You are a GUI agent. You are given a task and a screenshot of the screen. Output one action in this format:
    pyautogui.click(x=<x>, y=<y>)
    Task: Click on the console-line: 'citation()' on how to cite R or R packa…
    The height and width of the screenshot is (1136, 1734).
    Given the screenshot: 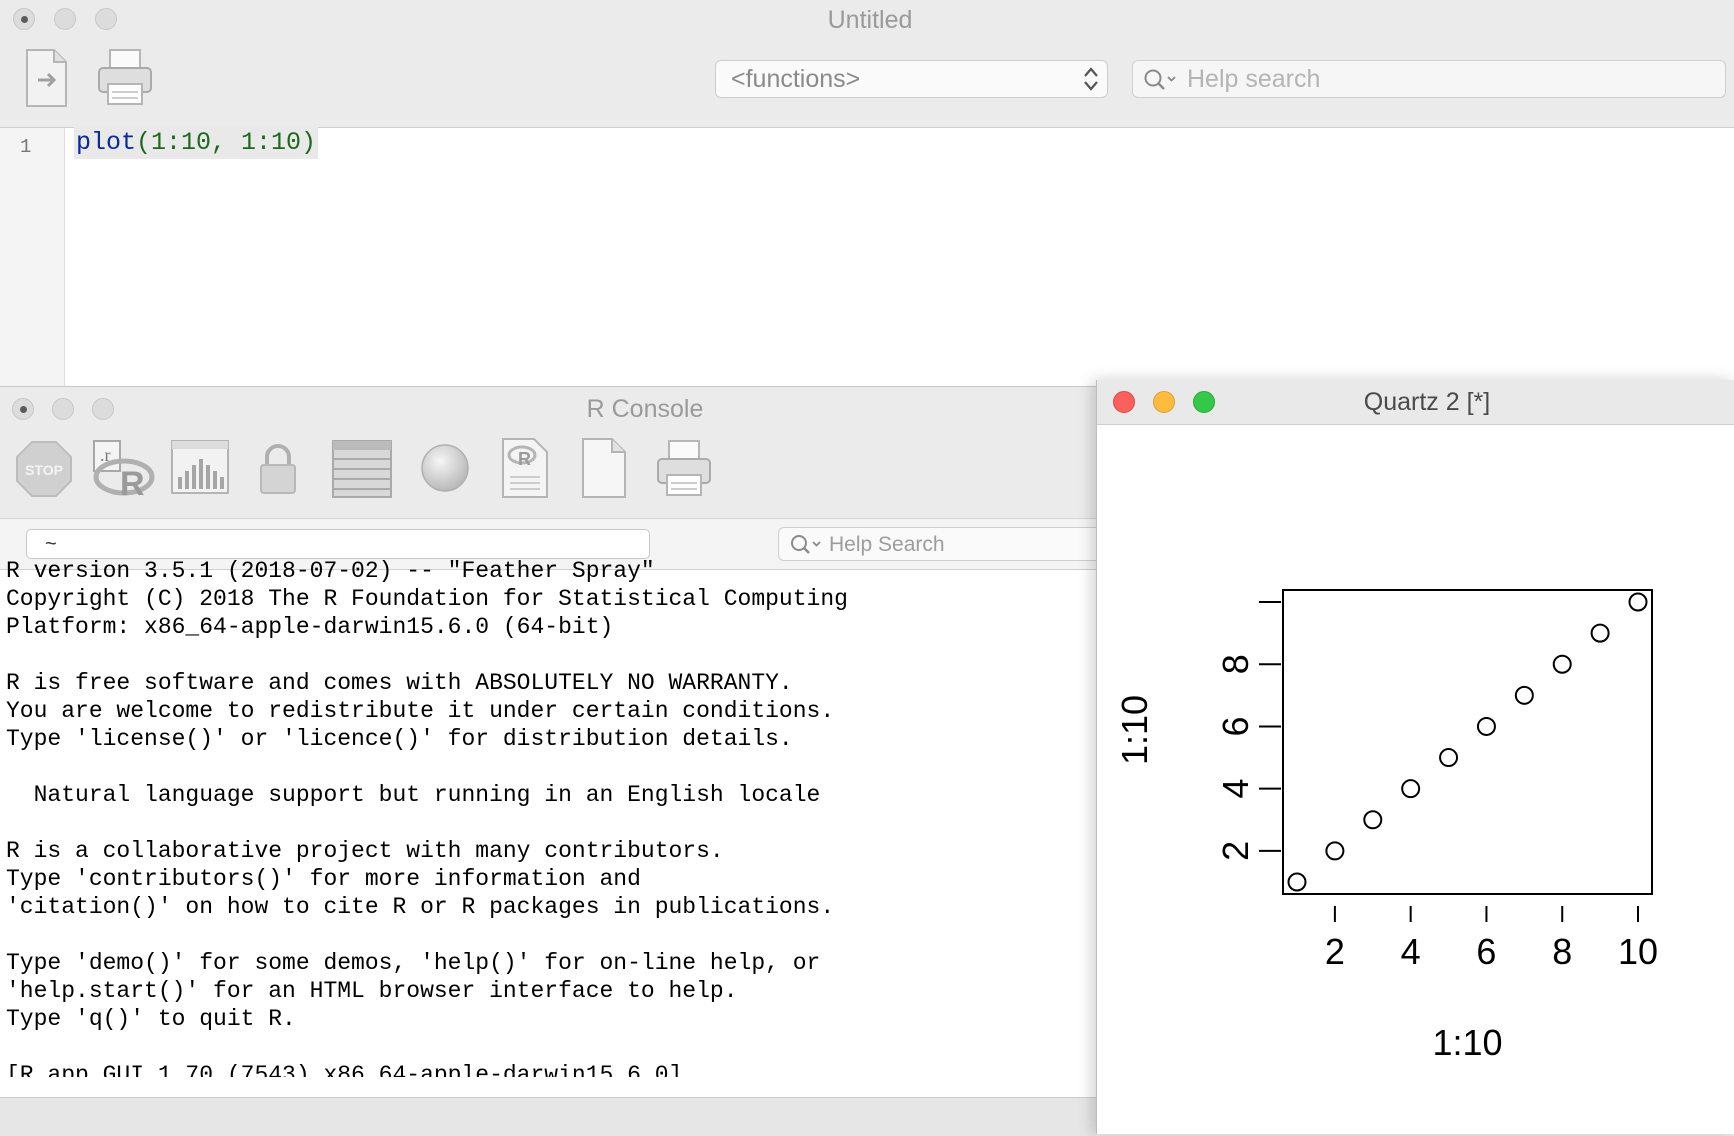 What is the action you would take?
    pyautogui.click(x=420, y=907)
    